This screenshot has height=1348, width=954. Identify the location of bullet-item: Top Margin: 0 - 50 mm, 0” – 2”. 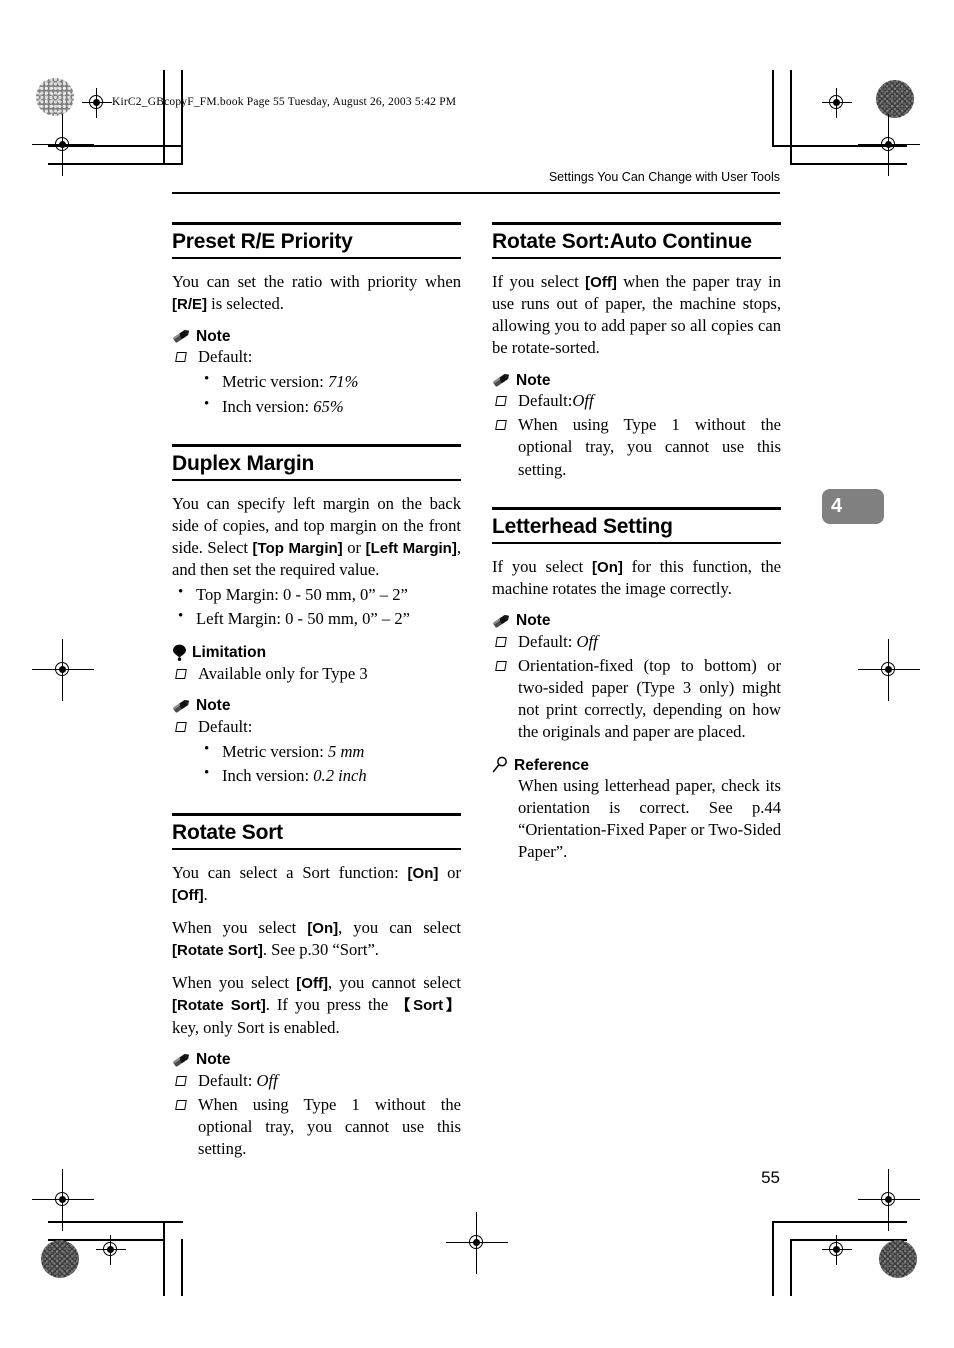
(316, 594).